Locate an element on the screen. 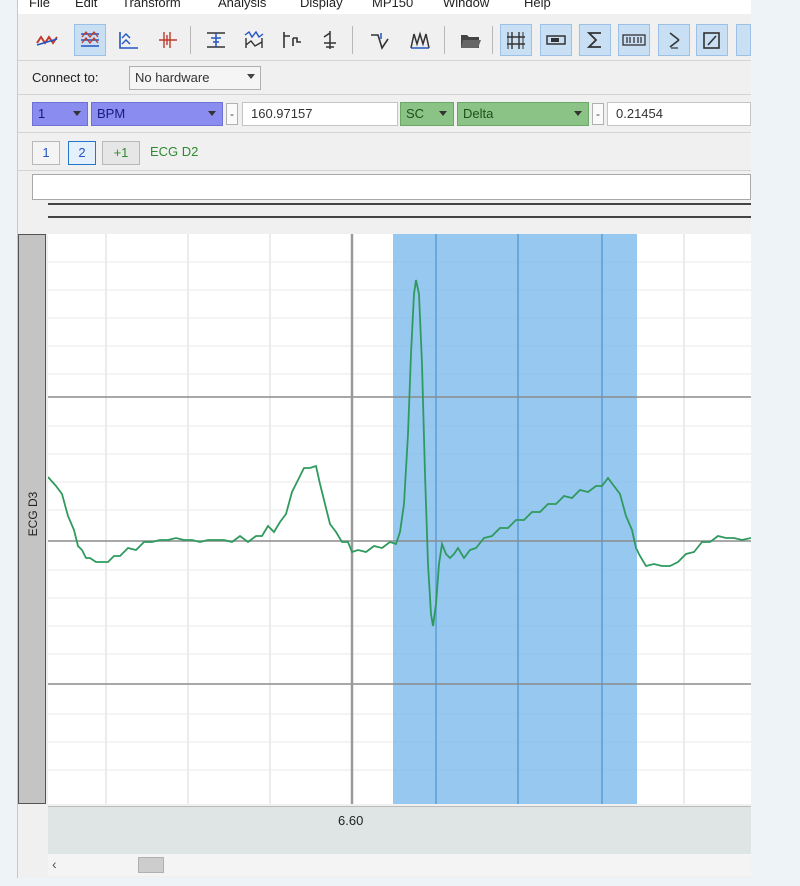  peak-detect-button is located at coordinates (380, 40).